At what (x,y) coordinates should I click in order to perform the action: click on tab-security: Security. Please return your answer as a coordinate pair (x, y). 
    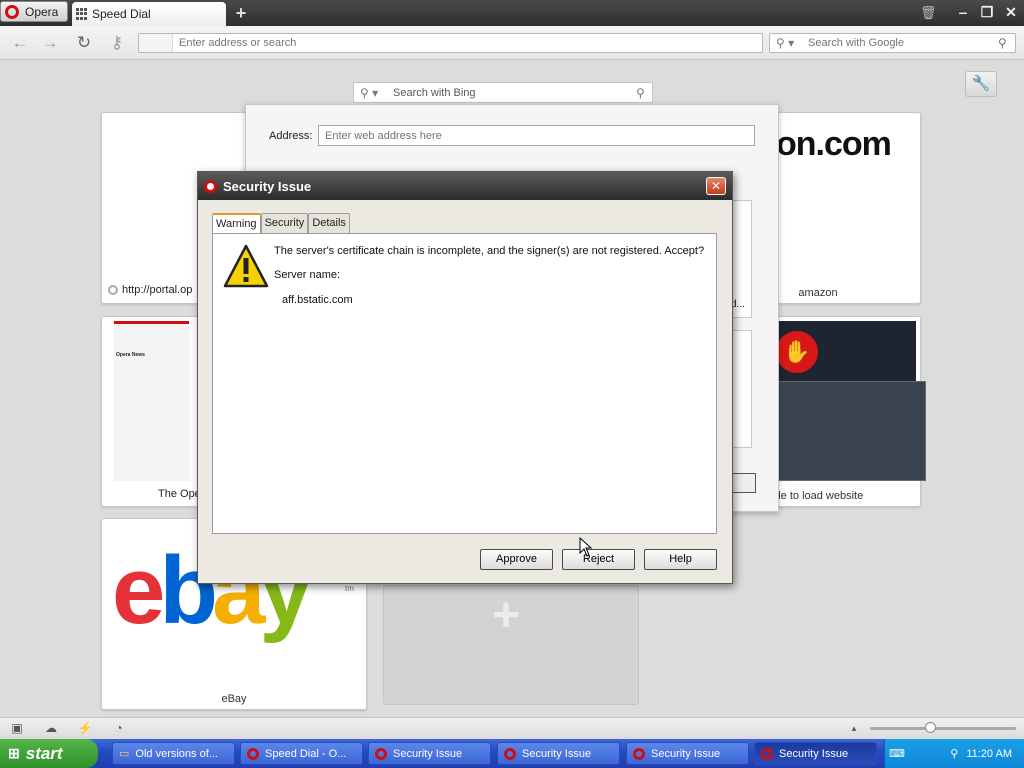
    Looking at the image, I should click on (284, 223).